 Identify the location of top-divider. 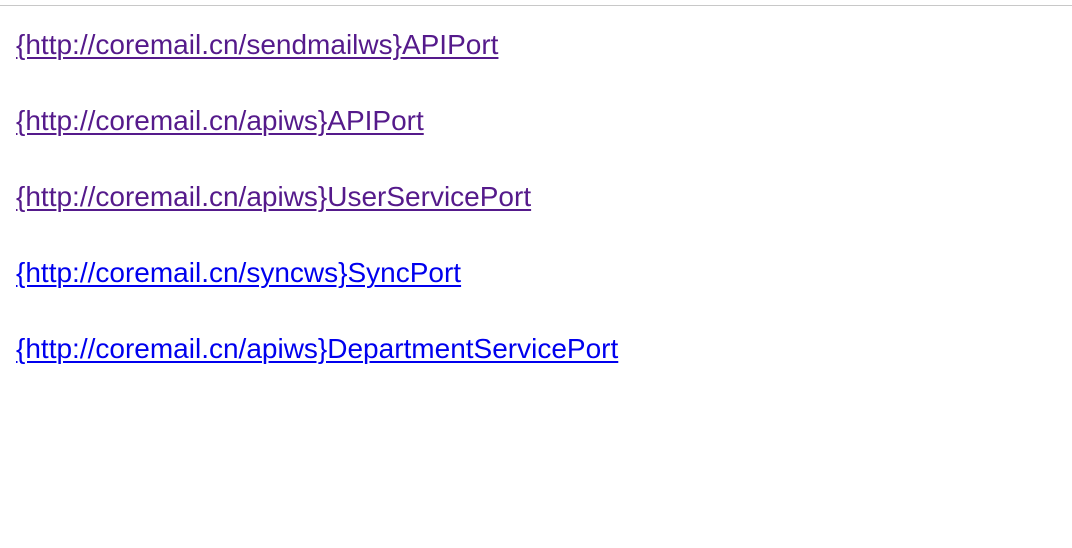
(536, 5).